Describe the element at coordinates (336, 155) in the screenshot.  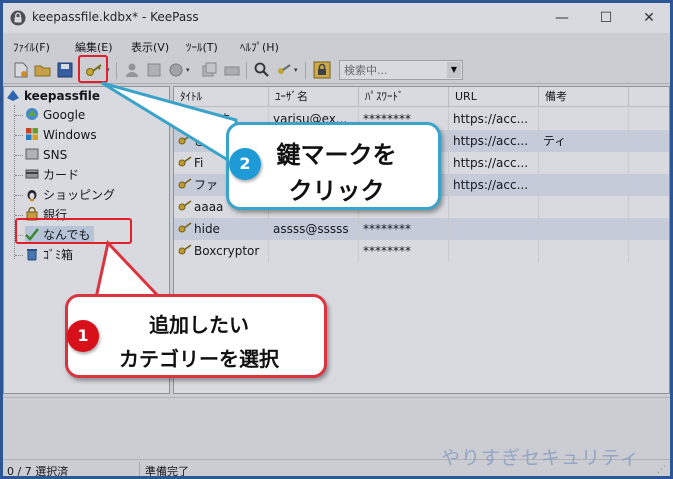
I see `callout-2-line1: 鍵マークを` at that location.